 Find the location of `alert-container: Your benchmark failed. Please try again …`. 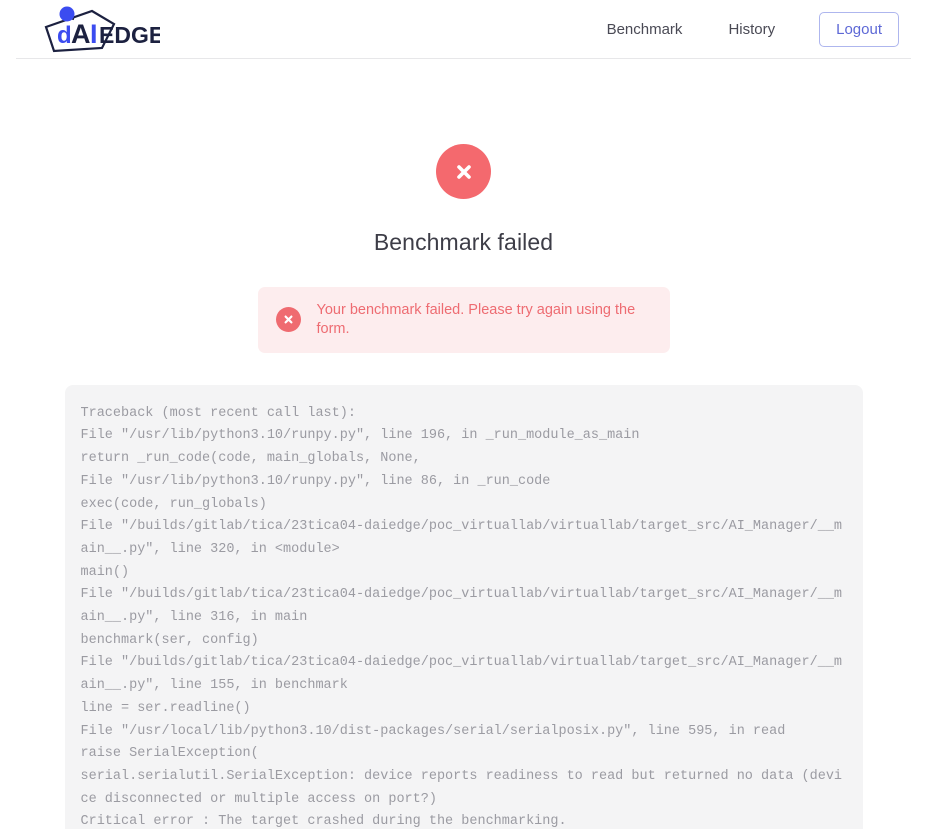

alert-container: Your benchmark failed. Please try again … is located at coordinates (463, 320).